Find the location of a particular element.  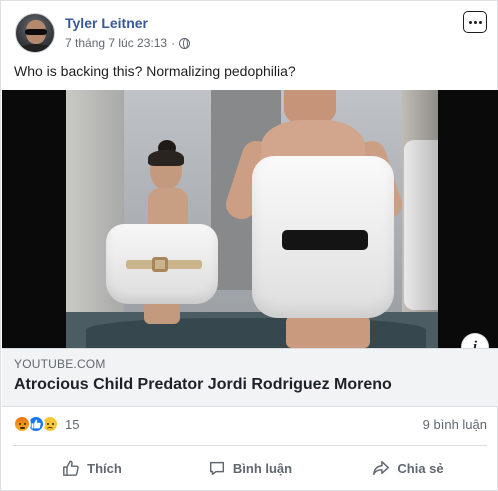

like-button: Thích is located at coordinates (92, 468).